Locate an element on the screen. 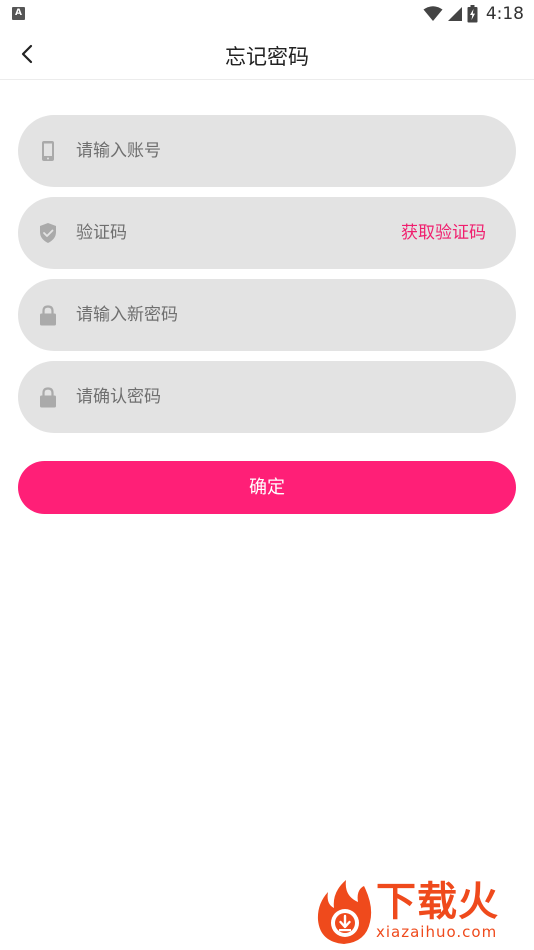  shield-icon is located at coordinates (48, 233).